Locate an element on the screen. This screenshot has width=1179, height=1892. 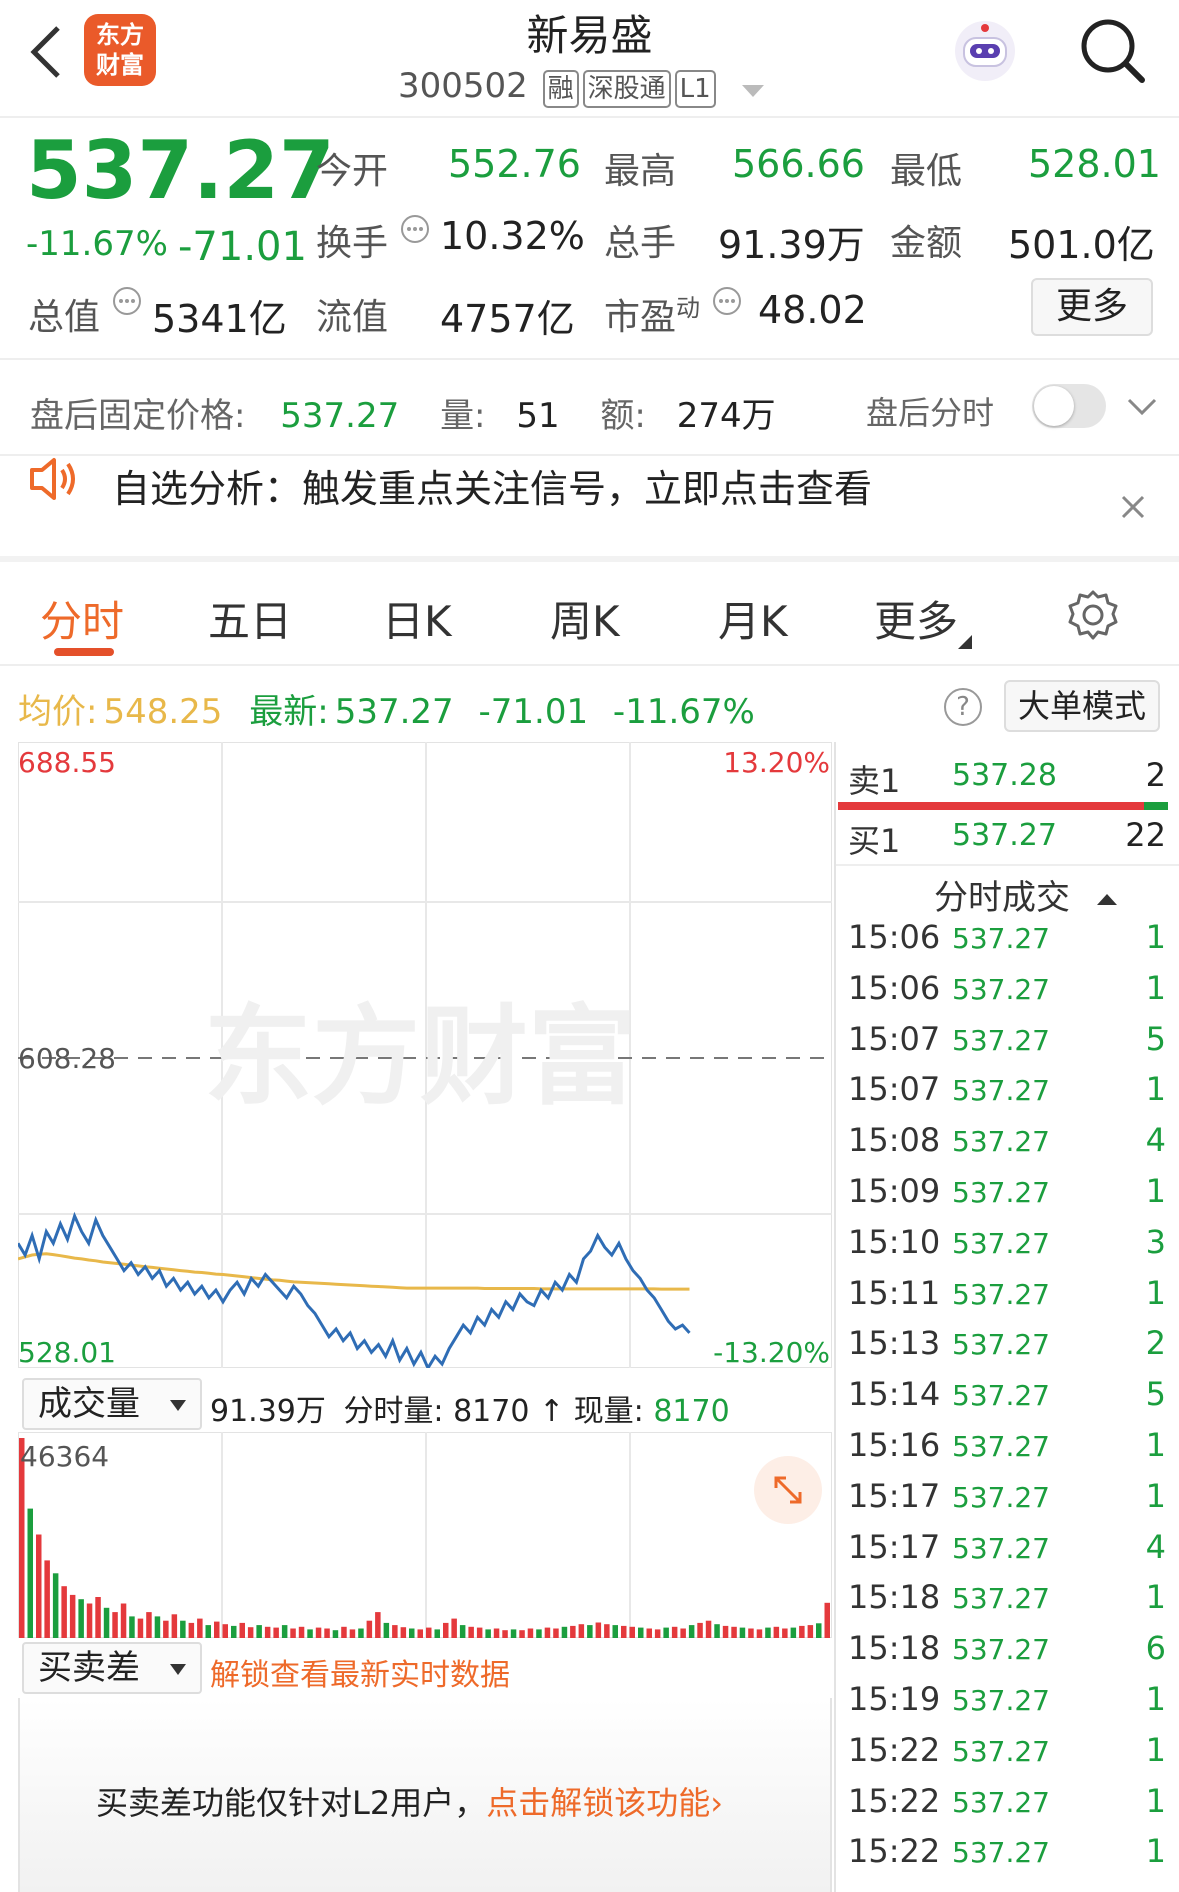
tick-time: 15:14 is located at coordinates (894, 1394).